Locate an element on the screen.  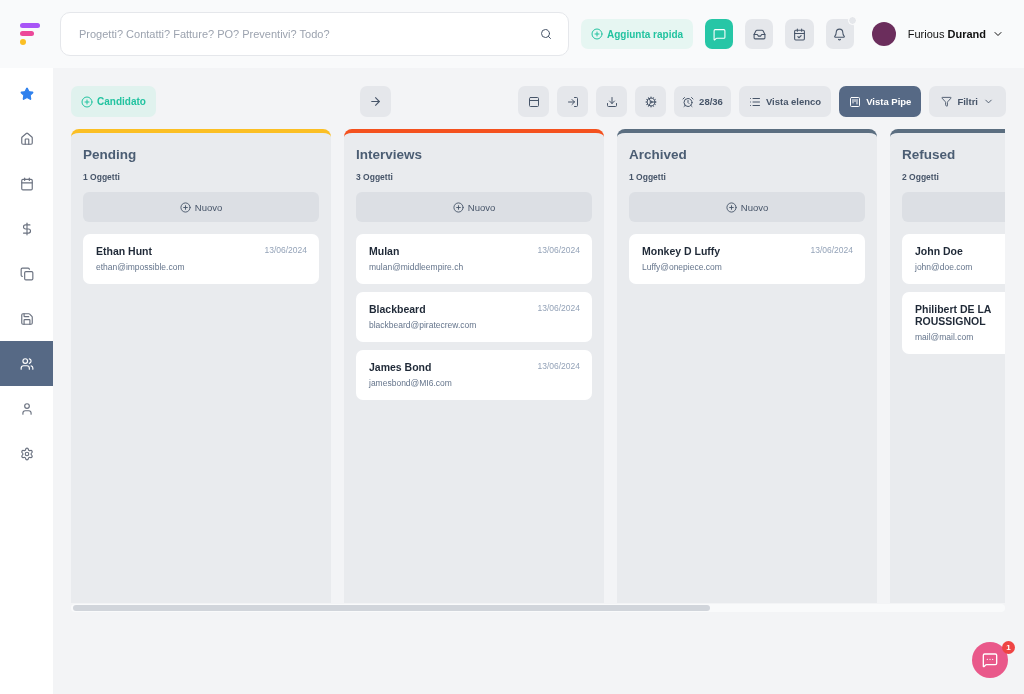
candidate-card: Monkey D Luffy Luffy@onepiece.com 13/06/2024 is located at coordinates (747, 259).